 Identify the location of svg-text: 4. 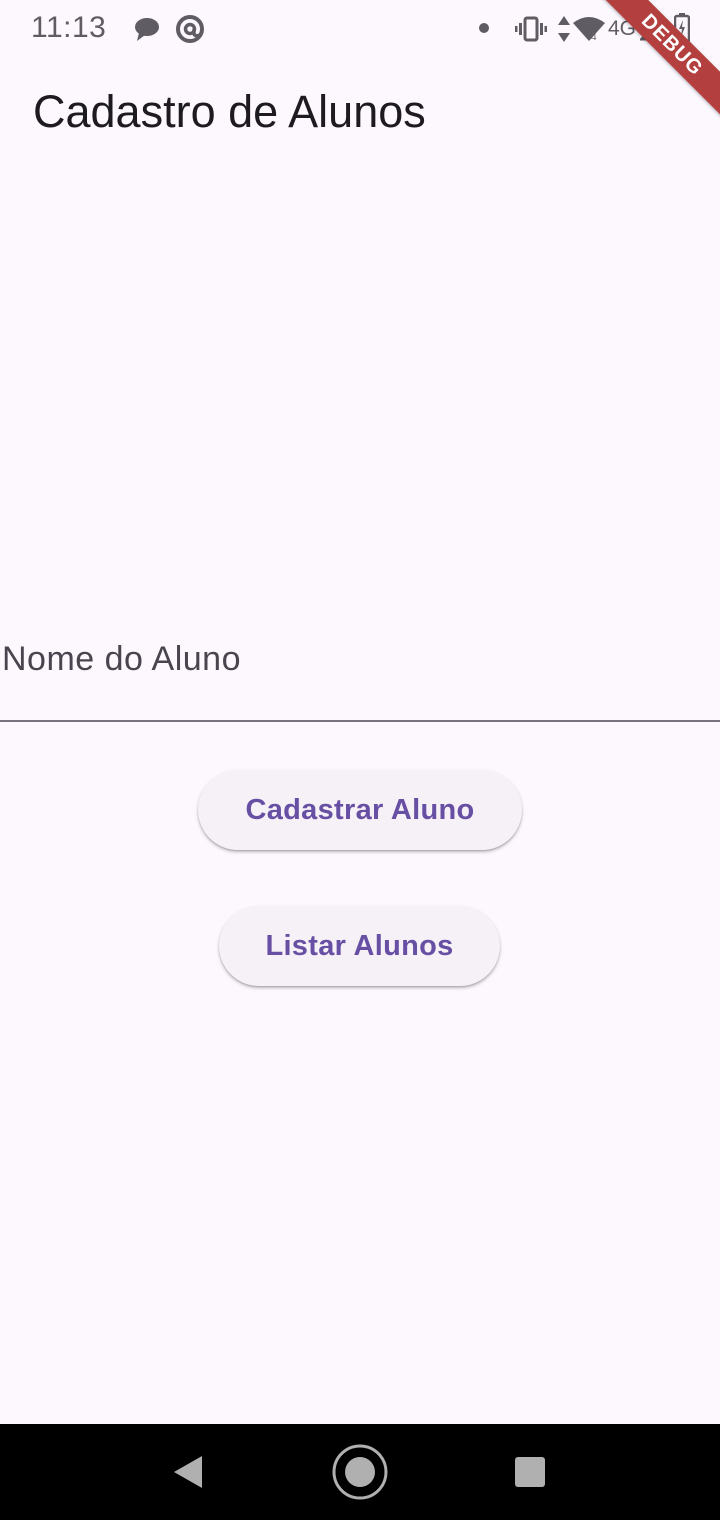
(594, 37).